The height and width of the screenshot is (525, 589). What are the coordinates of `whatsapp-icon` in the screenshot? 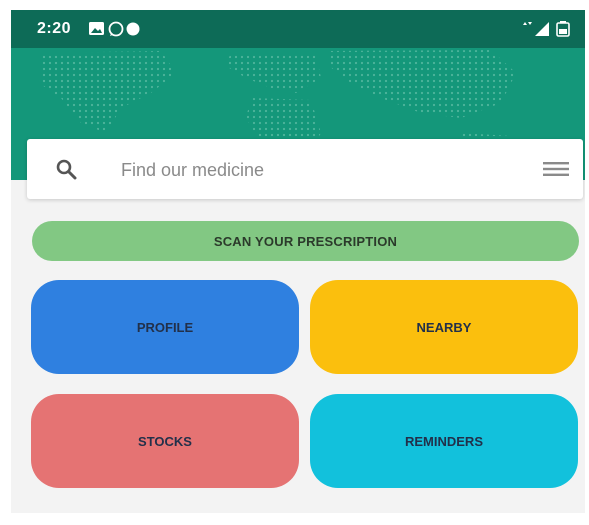 It's located at (116, 29).